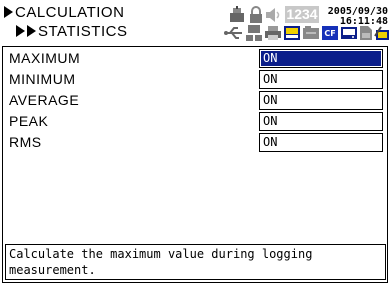 The width and height of the screenshot is (392, 287). Describe the element at coordinates (233, 33) in the screenshot. I see `usb-icon` at that location.